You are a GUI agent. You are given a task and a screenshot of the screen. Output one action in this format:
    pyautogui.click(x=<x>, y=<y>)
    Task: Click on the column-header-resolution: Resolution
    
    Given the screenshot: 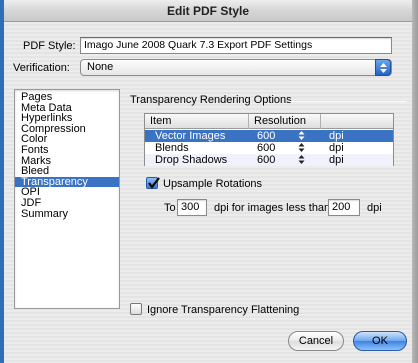 What is the action you would take?
    pyautogui.click(x=285, y=121)
    